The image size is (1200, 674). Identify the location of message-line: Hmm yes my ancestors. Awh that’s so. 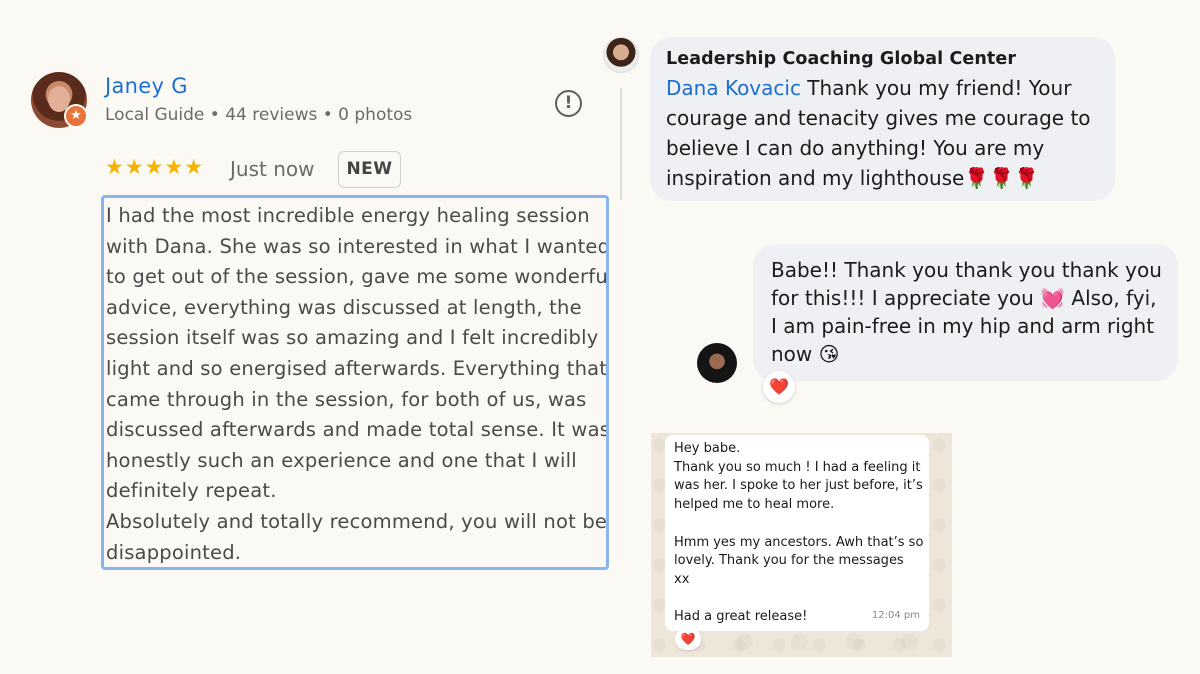
(799, 542).